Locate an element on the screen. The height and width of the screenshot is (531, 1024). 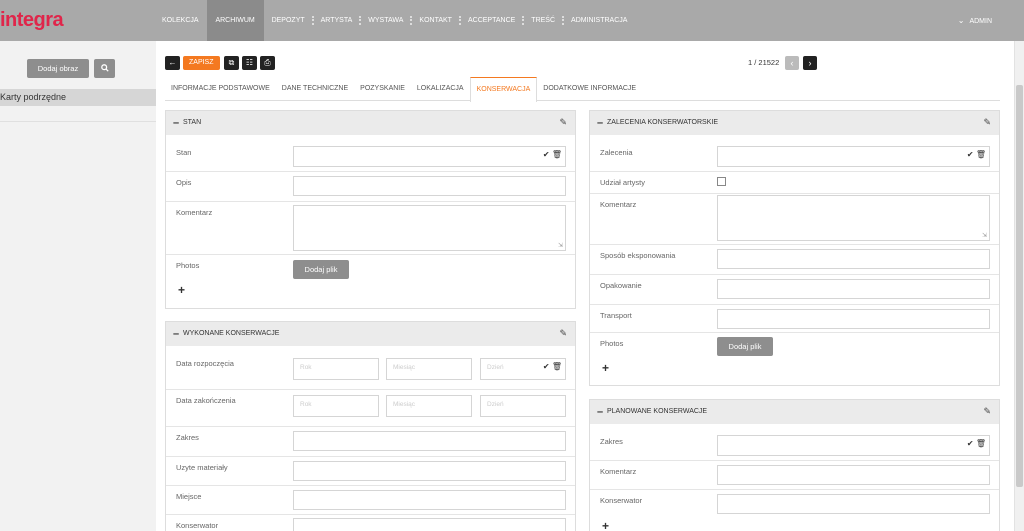
panel-title: WYKONANE KONSERWACJE is located at coordinates (231, 333).